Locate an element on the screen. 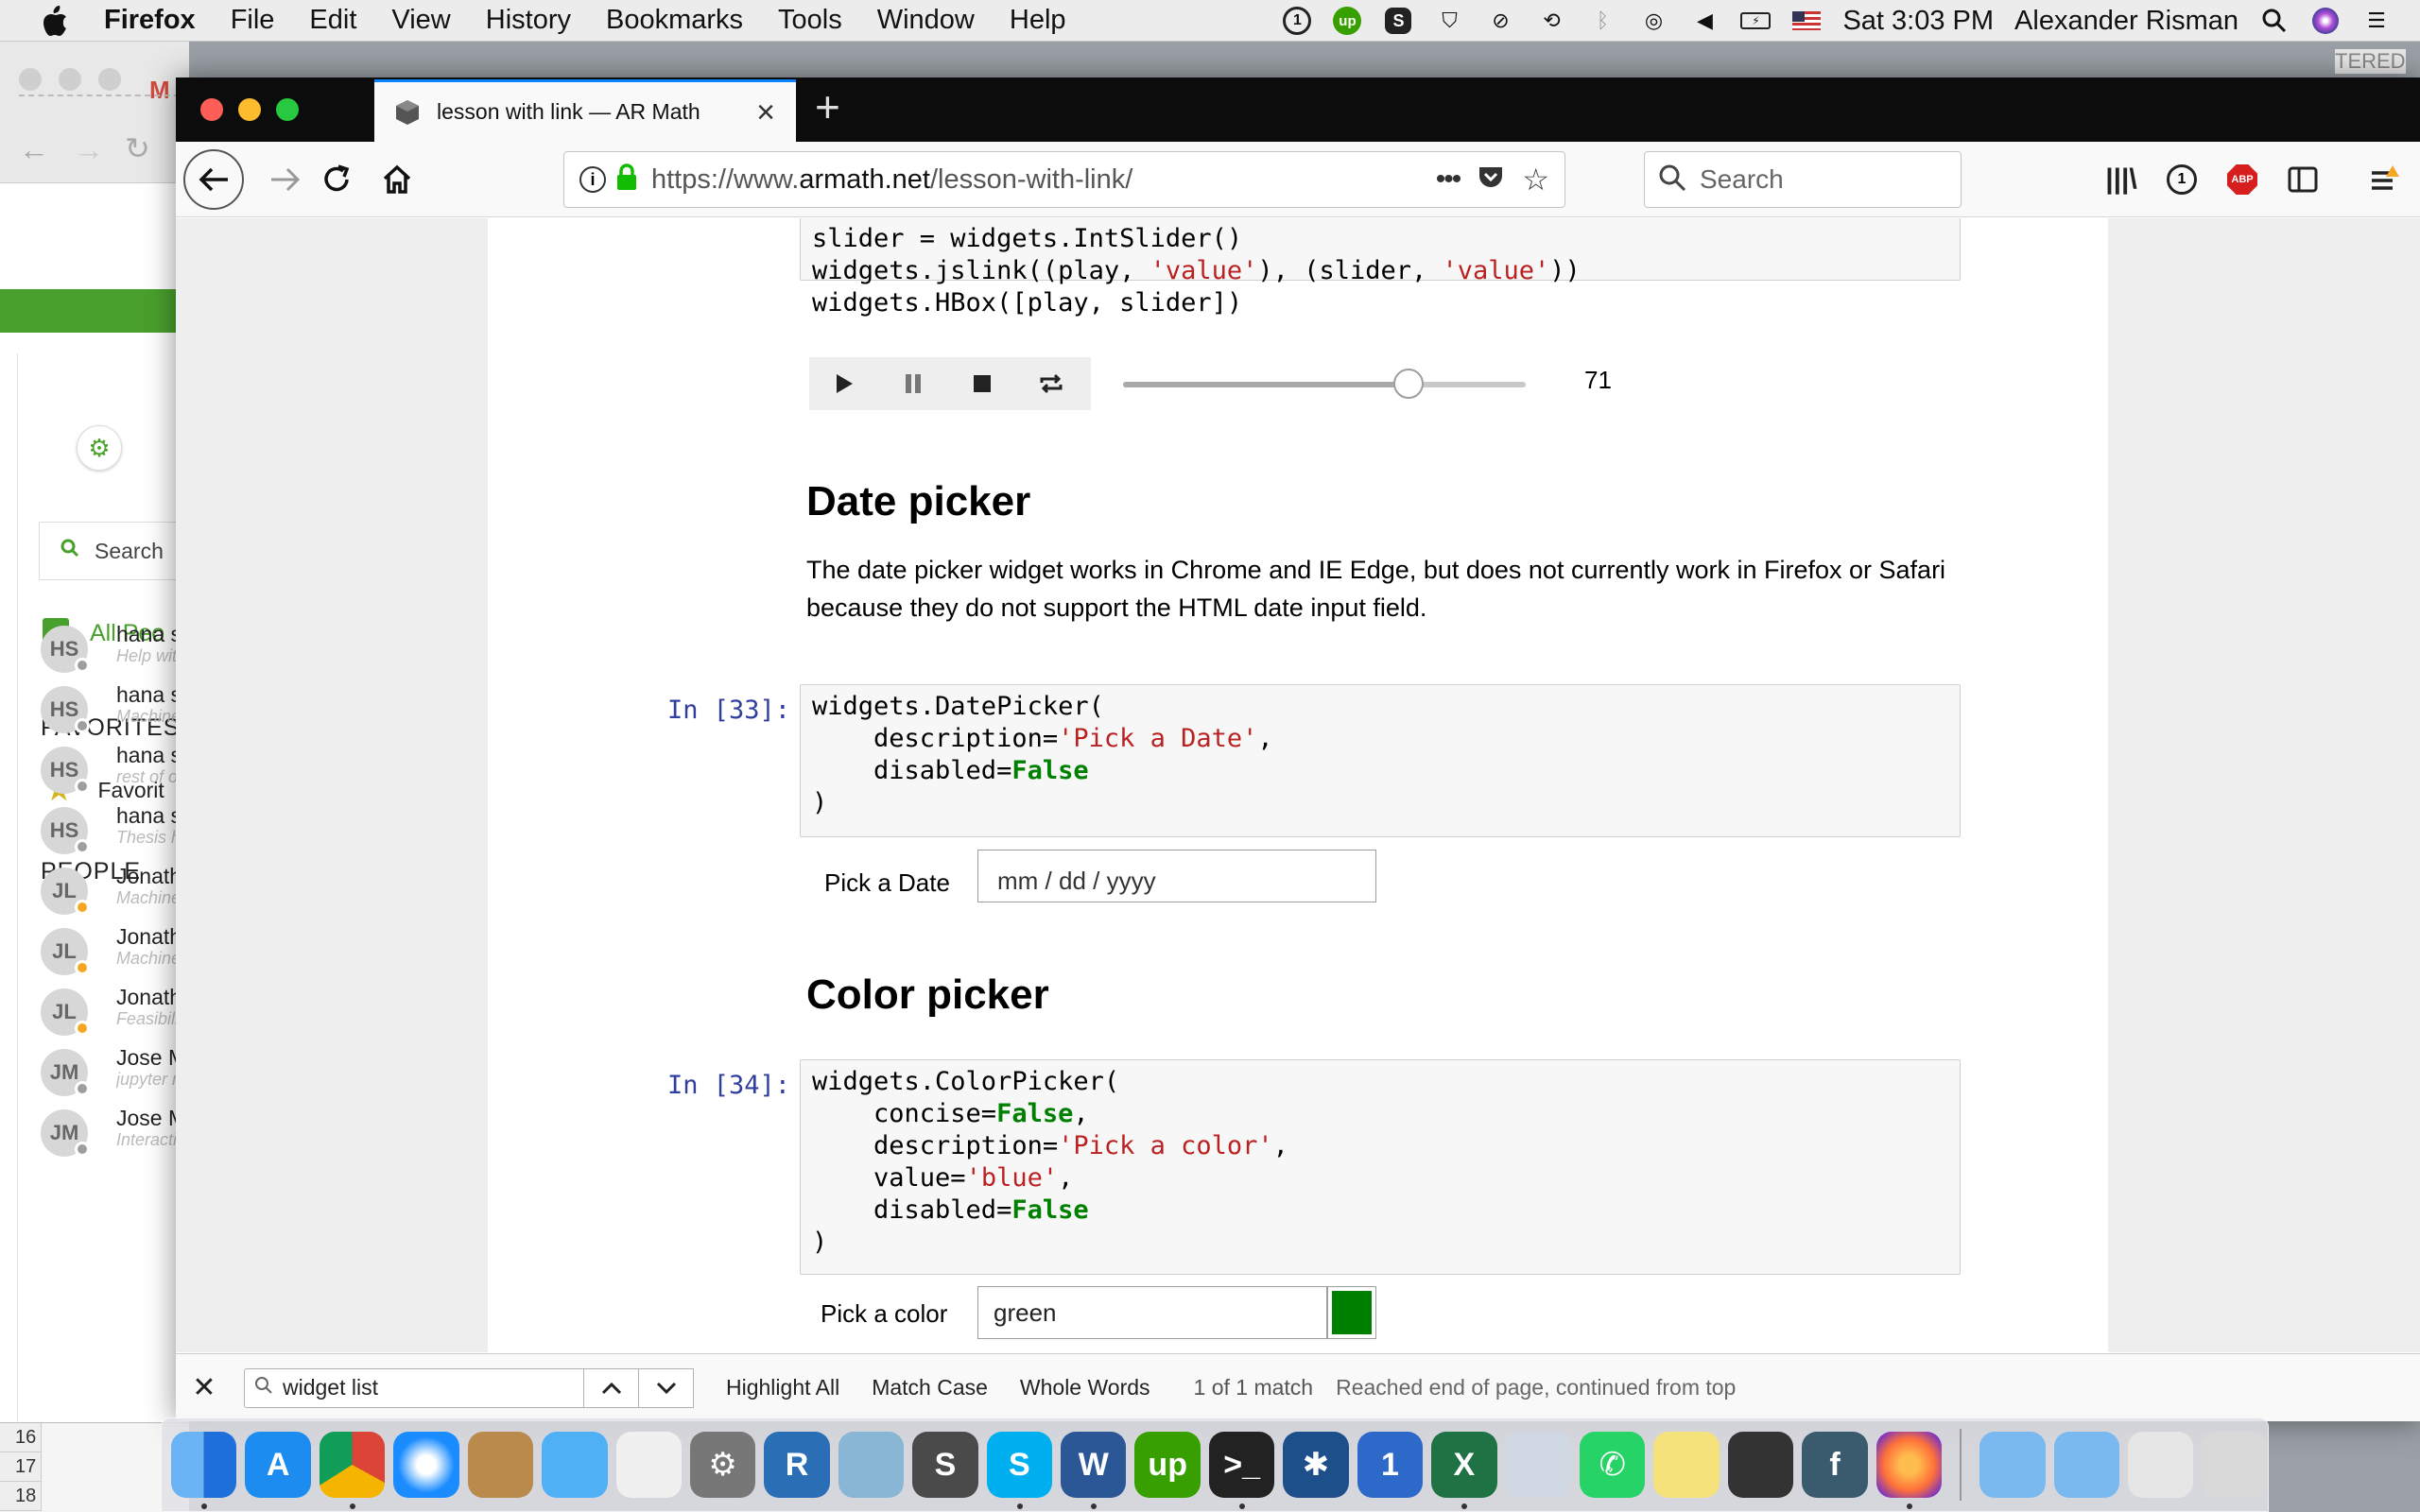 The width and height of the screenshot is (2420, 1512). menu-edit: Edit is located at coordinates (332, 20).